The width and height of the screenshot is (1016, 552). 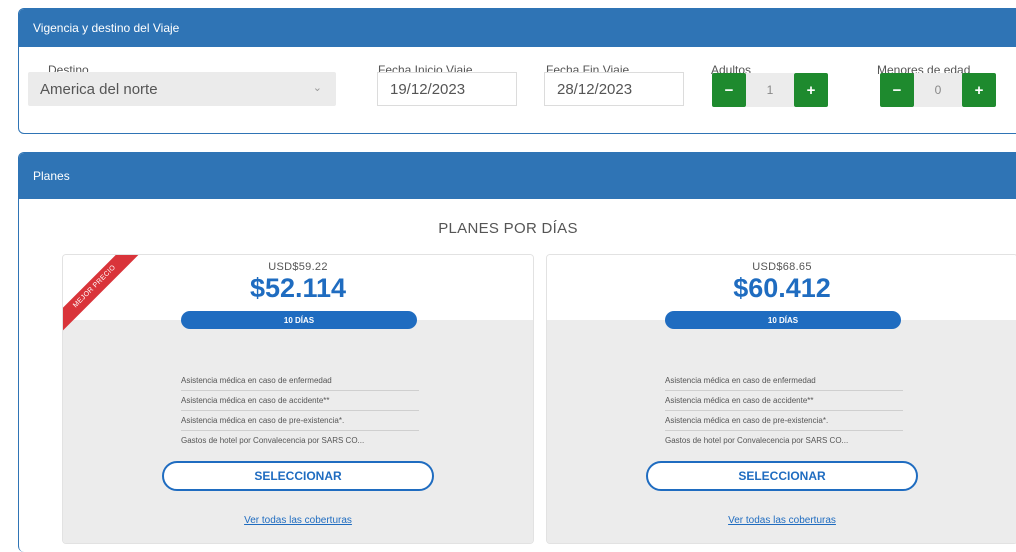 I want to click on section-title: PLANES POR DÍAS, so click(x=508, y=228).